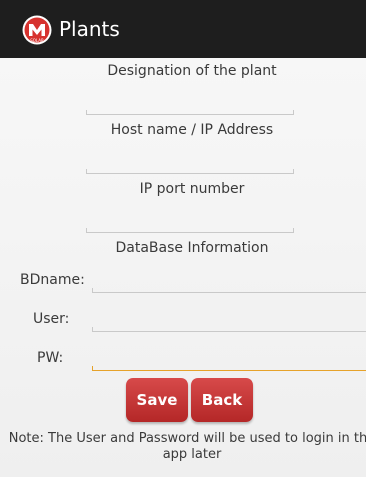 Image resolution: width=366 pixels, height=477 pixels. What do you see at coordinates (192, 189) in the screenshot?
I see `port-label: IP port number` at bounding box center [192, 189].